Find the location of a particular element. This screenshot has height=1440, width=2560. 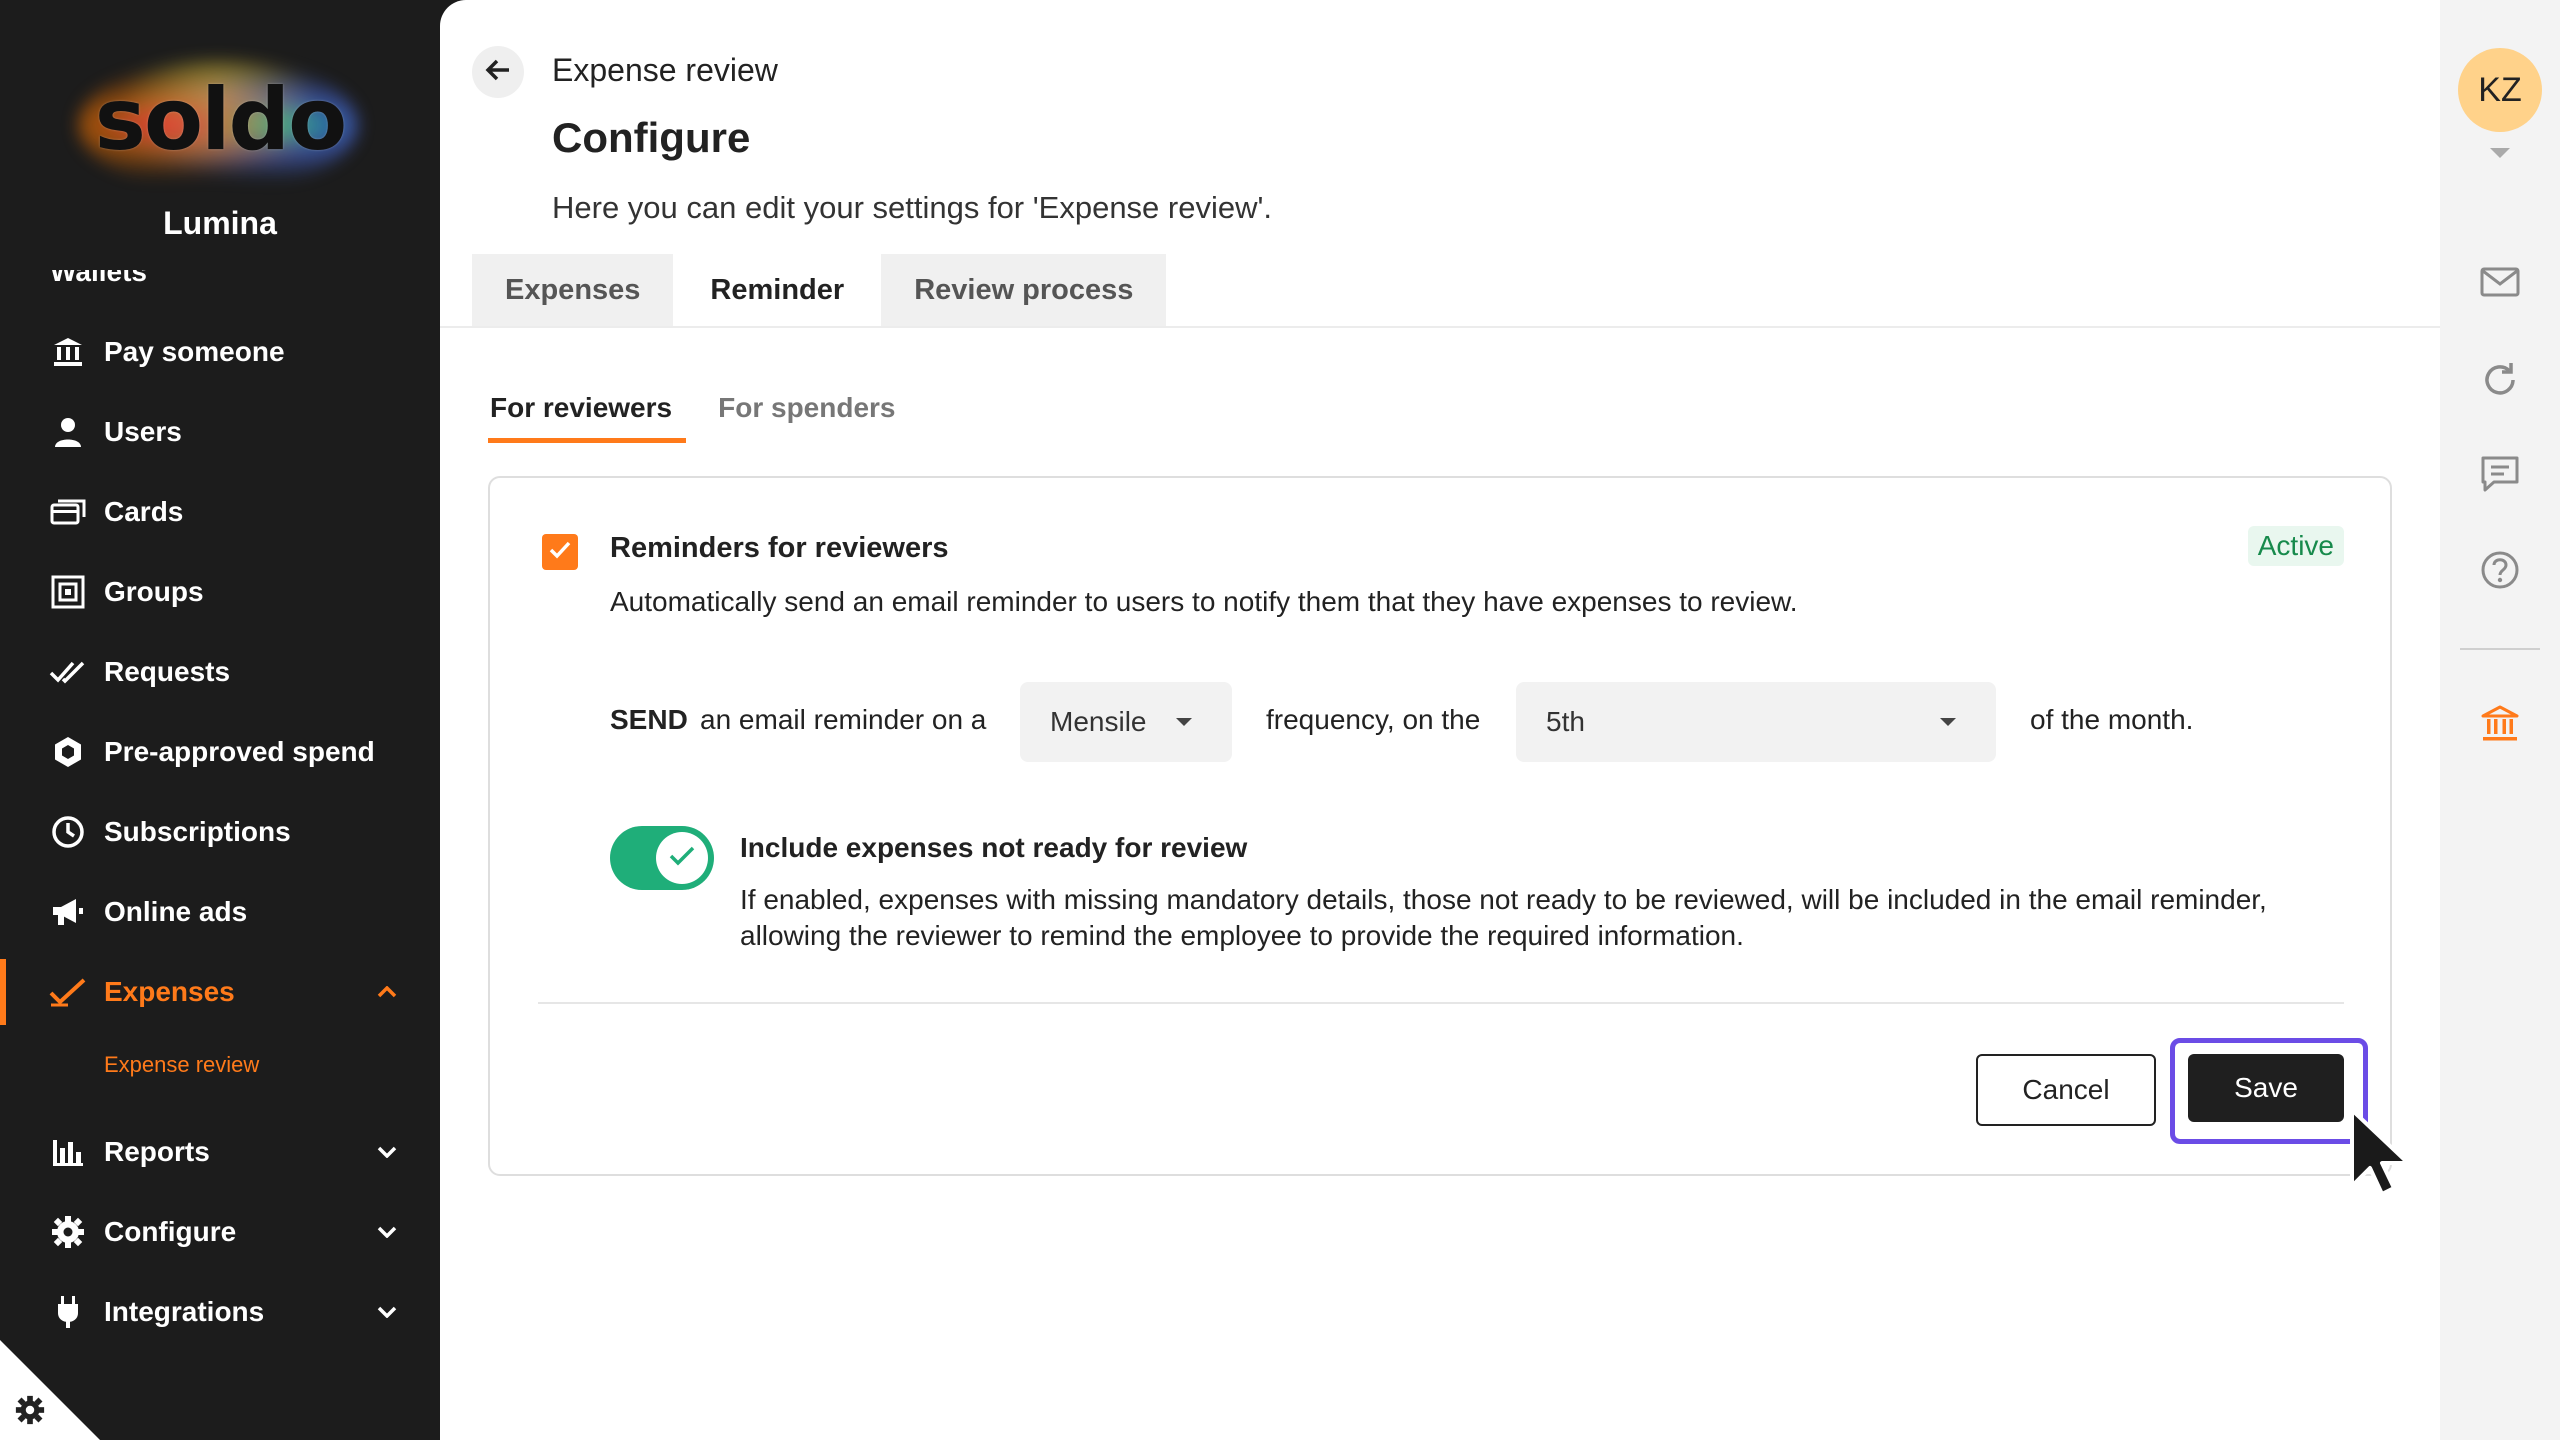

tab-review-process: Review process is located at coordinates (1024, 290).